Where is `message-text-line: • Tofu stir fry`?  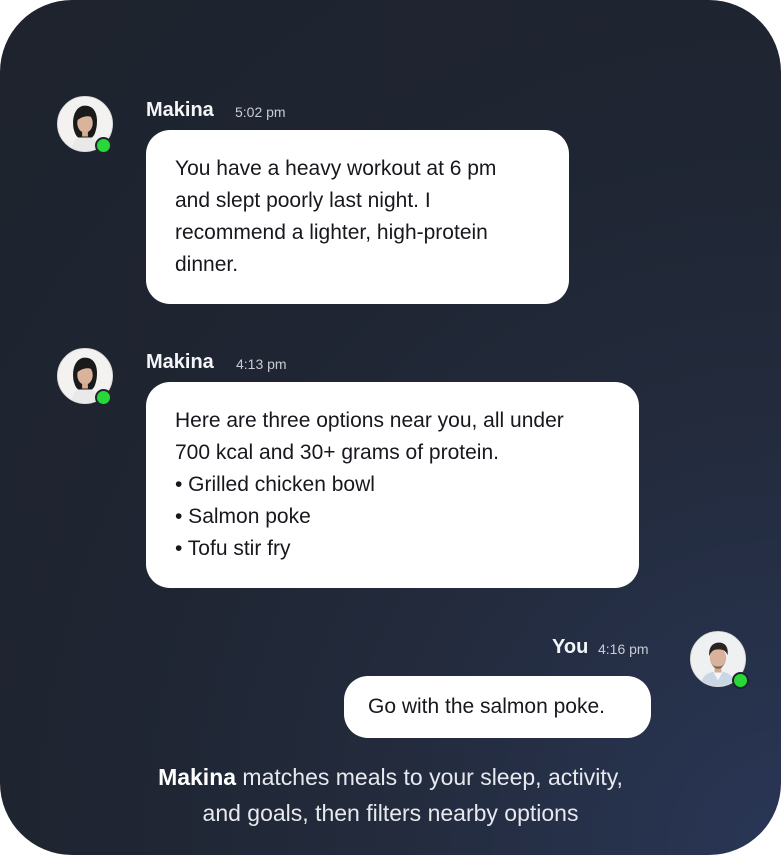
message-text-line: • Tofu stir fry is located at coordinates (233, 548).